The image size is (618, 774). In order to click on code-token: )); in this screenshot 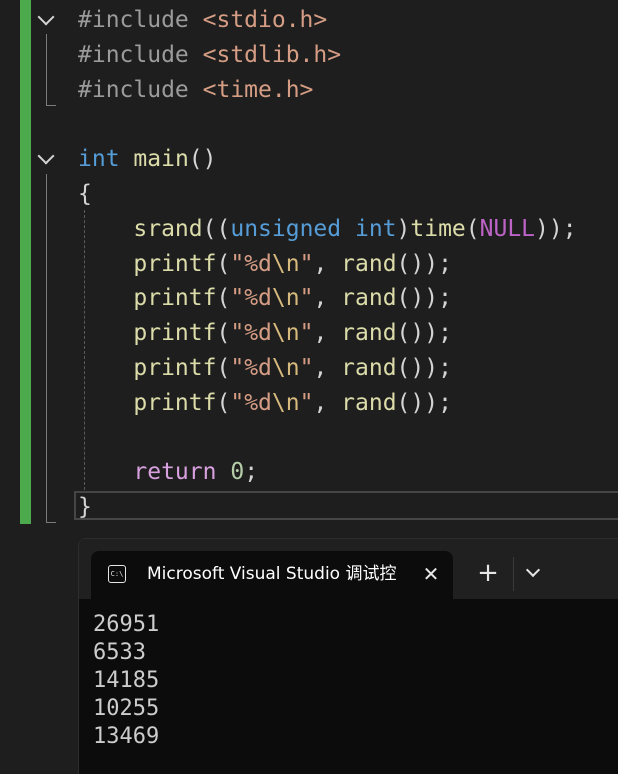, I will do `click(556, 228)`.